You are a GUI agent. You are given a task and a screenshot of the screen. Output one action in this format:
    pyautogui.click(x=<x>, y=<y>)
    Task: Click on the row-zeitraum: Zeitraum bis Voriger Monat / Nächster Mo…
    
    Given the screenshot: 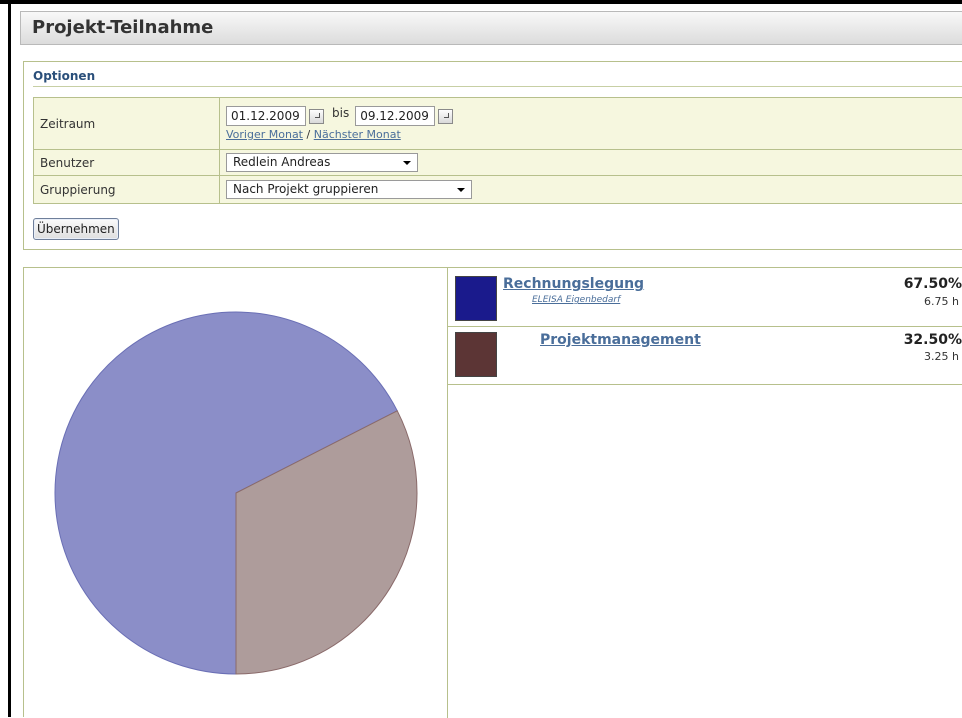 What is the action you would take?
    pyautogui.click(x=498, y=124)
    